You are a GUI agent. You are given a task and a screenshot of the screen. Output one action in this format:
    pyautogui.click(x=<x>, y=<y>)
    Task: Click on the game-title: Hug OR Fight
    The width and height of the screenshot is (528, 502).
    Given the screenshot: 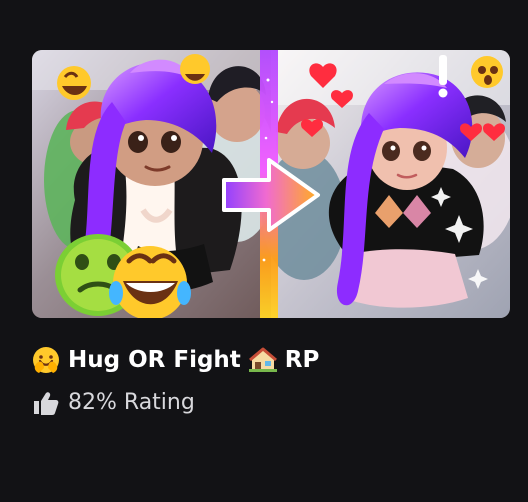 What is the action you would take?
    pyautogui.click(x=154, y=360)
    